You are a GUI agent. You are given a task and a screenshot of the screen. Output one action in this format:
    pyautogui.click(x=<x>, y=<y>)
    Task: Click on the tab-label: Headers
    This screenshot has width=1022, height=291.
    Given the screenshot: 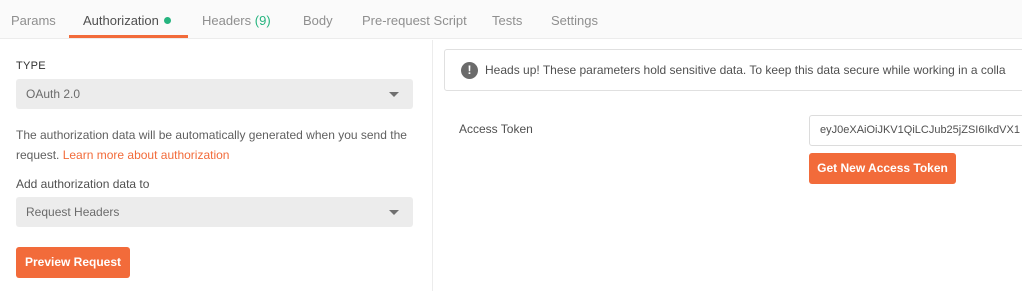 What is the action you would take?
    pyautogui.click(x=227, y=20)
    